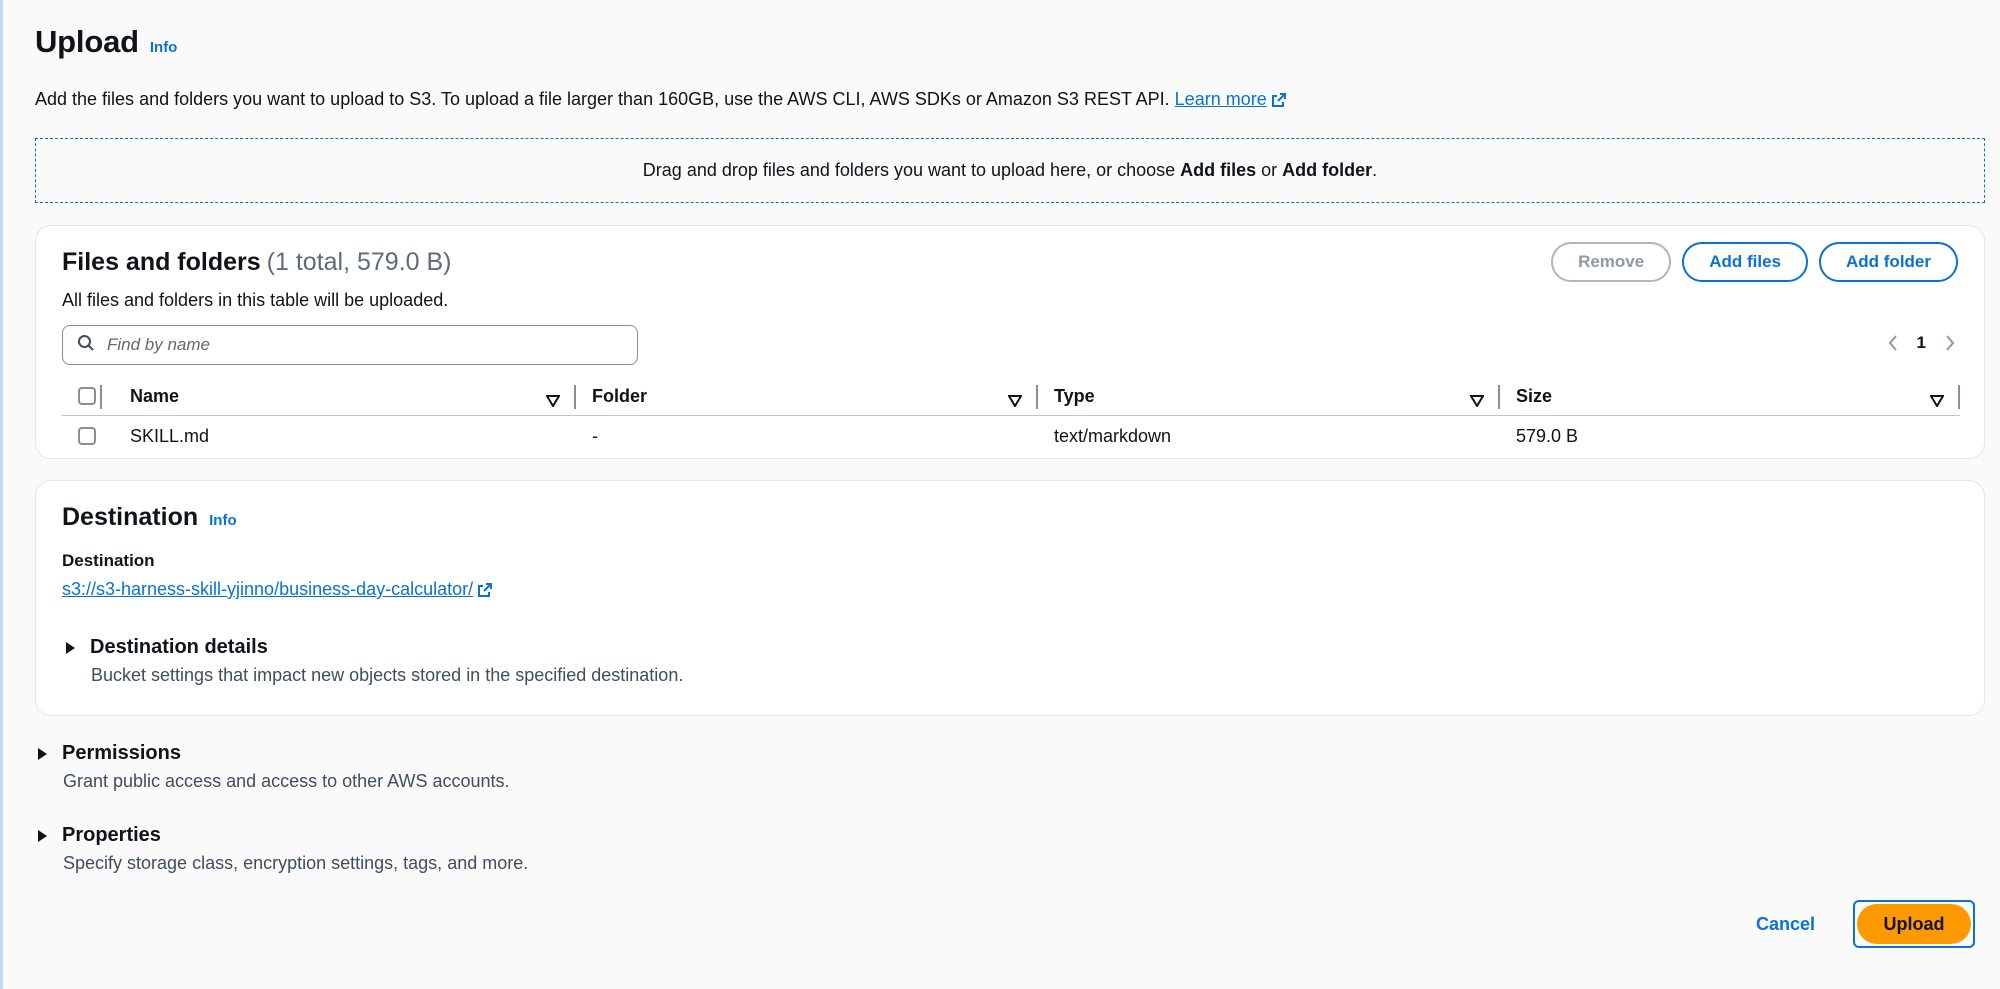 The height and width of the screenshot is (989, 2000). Describe the element at coordinates (1950, 343) in the screenshot. I see `chevron-right-icon` at that location.